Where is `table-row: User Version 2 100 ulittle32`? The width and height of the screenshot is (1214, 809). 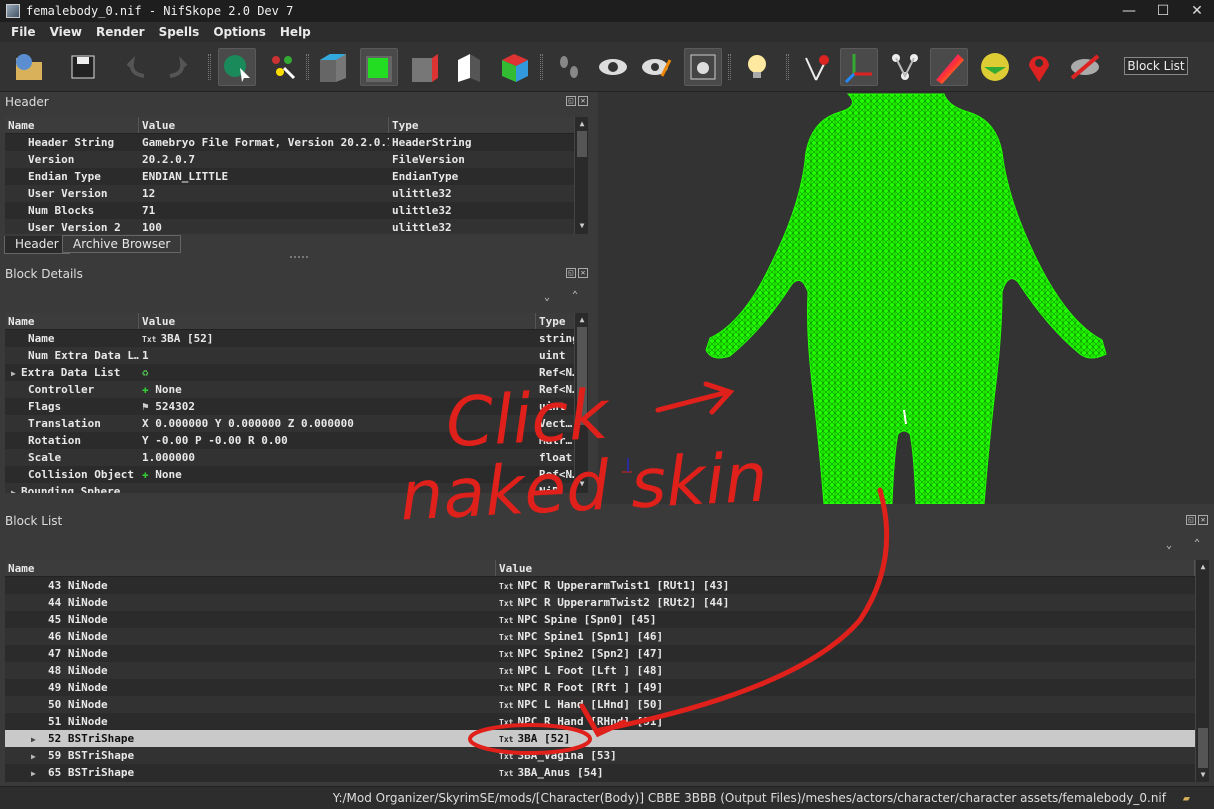
table-row: User Version 2 100 ulittle32 is located at coordinates (290, 226).